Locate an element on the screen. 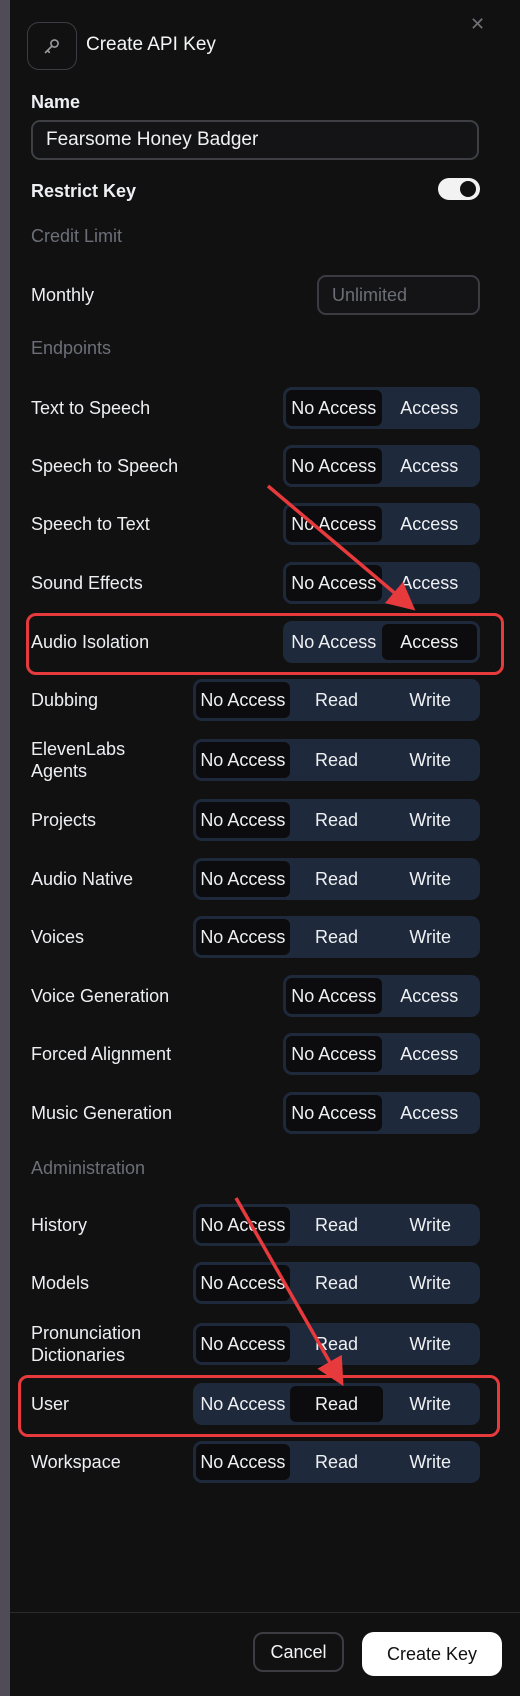 The width and height of the screenshot is (520, 1696). permission-label: Speech to Speech is located at coordinates (105, 466).